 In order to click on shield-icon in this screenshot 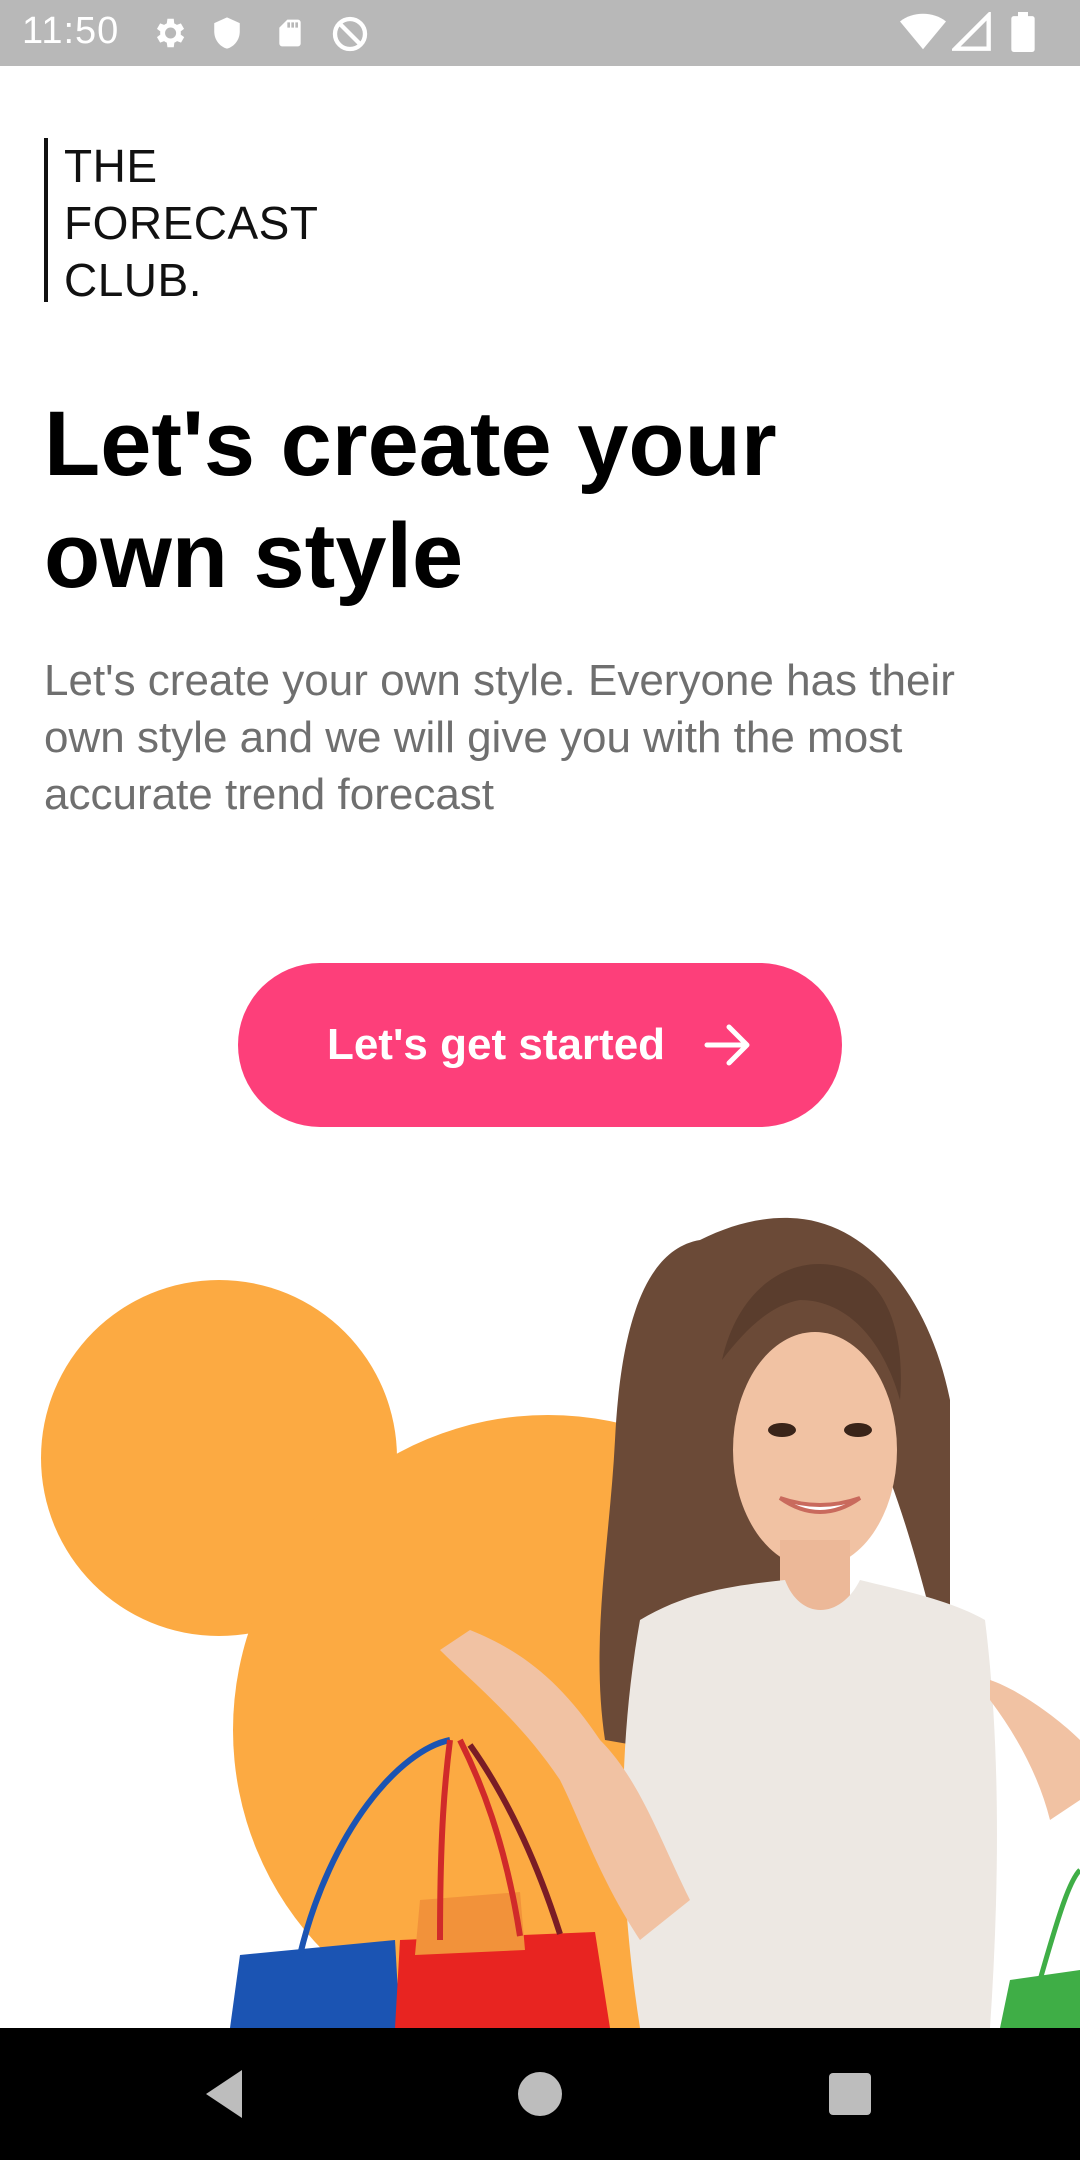, I will do `click(227, 33)`.